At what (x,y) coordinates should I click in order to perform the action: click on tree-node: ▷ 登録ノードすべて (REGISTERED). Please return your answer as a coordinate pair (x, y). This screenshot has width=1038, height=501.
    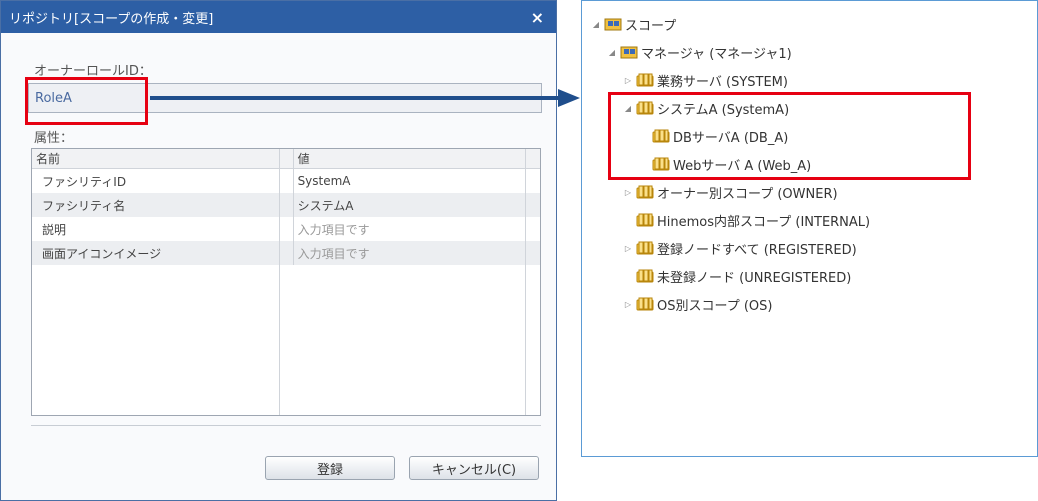
    Looking at the image, I should click on (739, 248).